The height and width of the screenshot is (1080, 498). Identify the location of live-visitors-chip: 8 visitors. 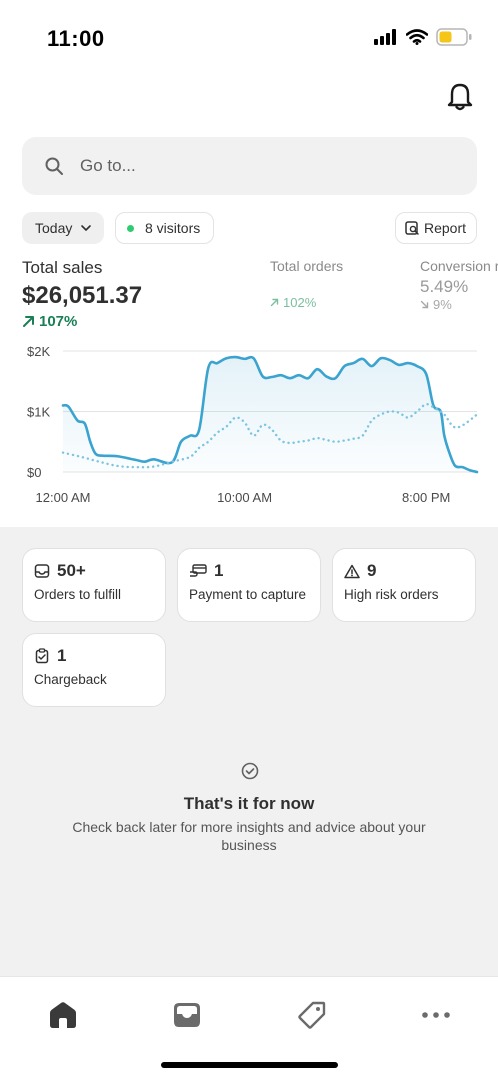
(164, 228).